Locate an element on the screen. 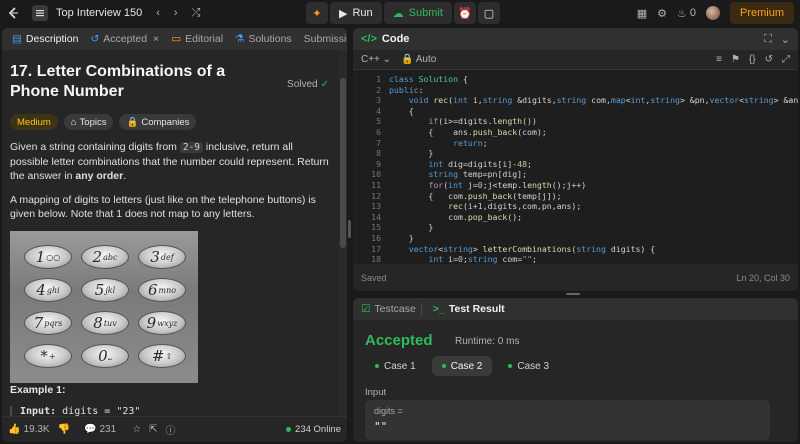  code-line: public: is located at coordinates (406, 90).